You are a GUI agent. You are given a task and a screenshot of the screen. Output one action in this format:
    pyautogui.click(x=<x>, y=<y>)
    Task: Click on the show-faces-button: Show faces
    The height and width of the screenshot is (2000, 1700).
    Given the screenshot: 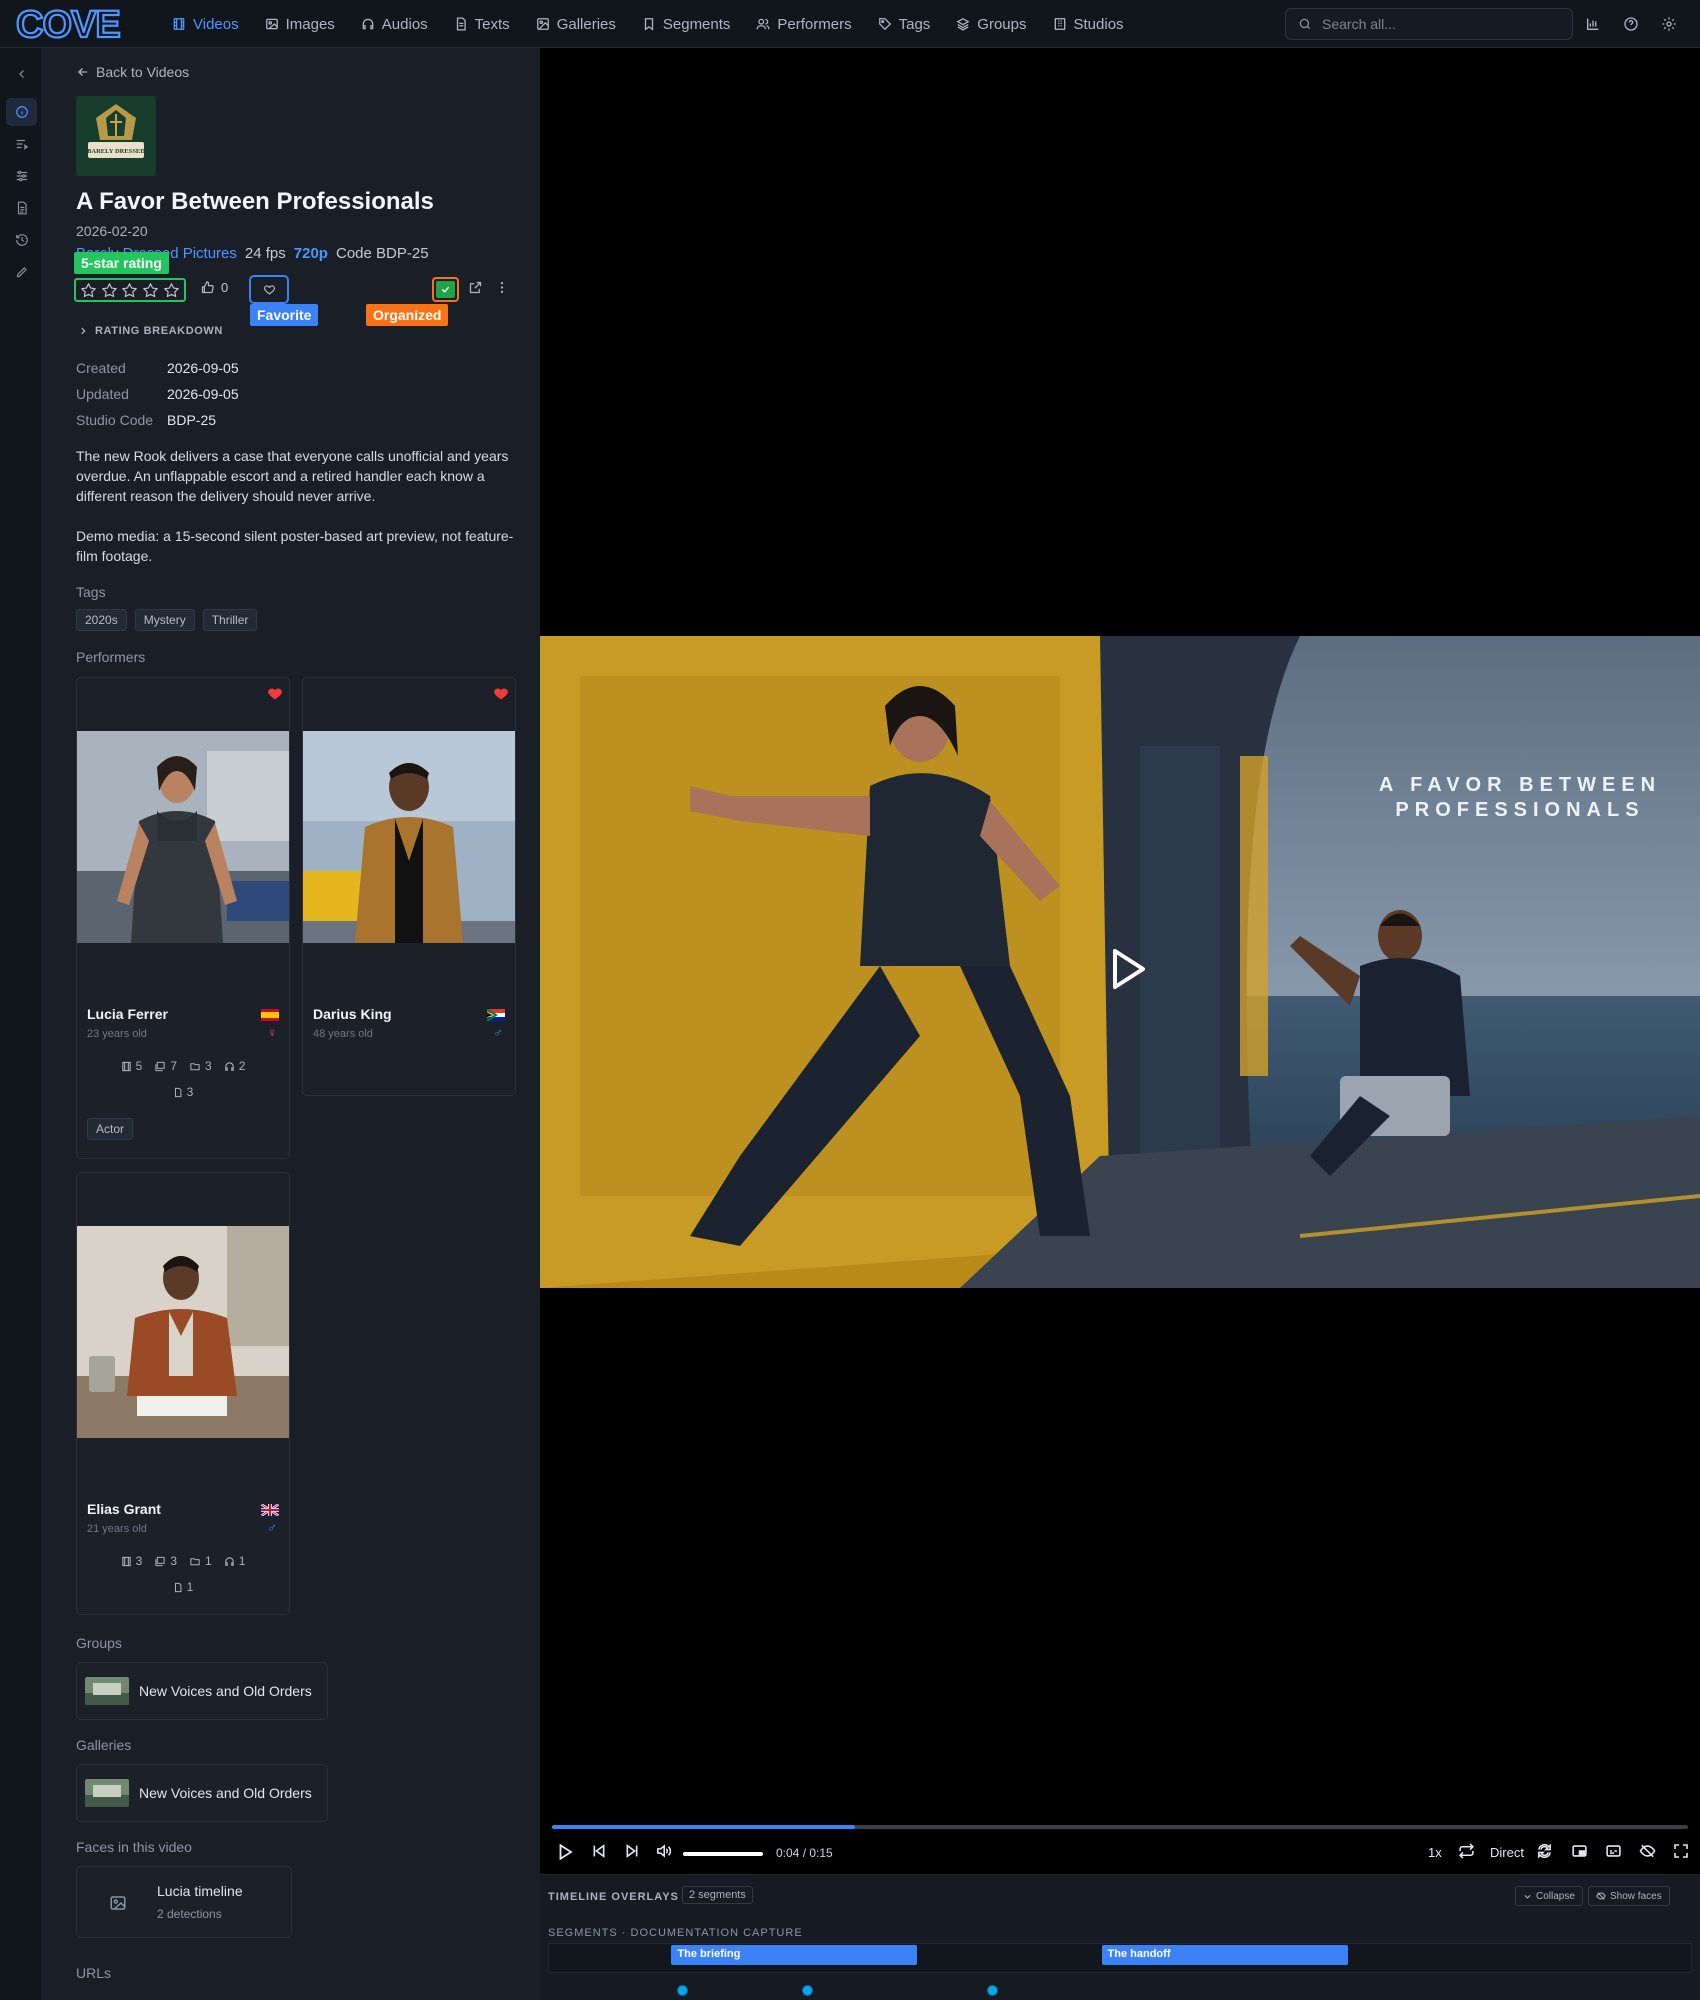 What is the action you would take?
    pyautogui.click(x=1629, y=1896)
    